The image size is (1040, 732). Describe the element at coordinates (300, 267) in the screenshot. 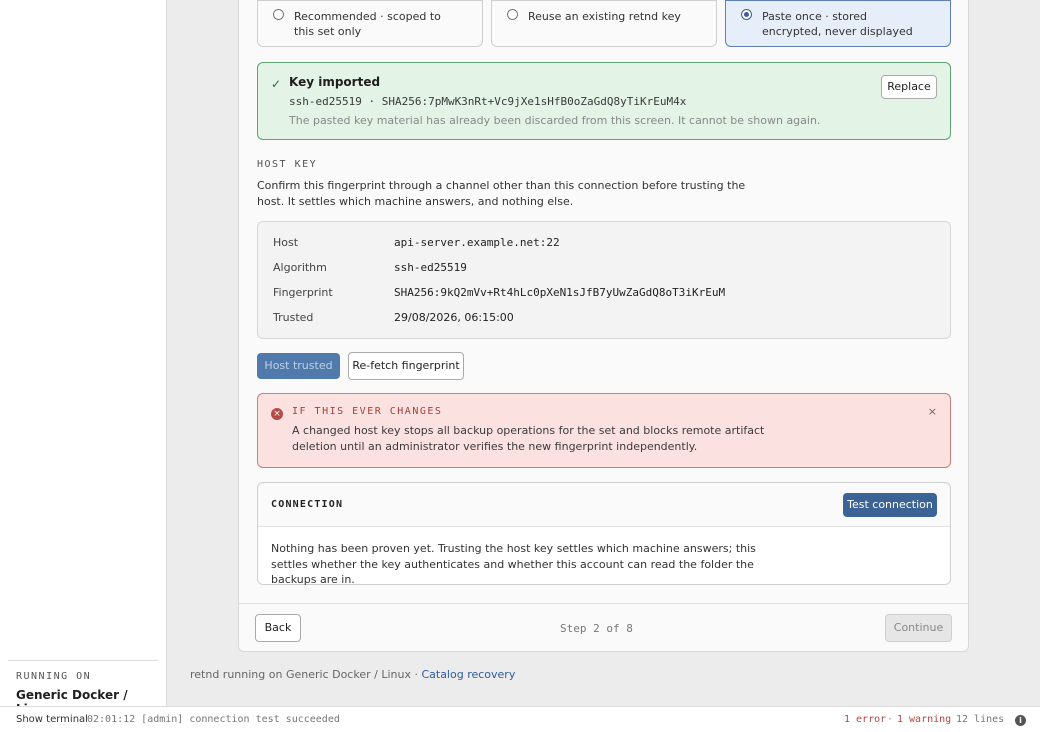

I see `algorithm-label: Algorithm` at that location.